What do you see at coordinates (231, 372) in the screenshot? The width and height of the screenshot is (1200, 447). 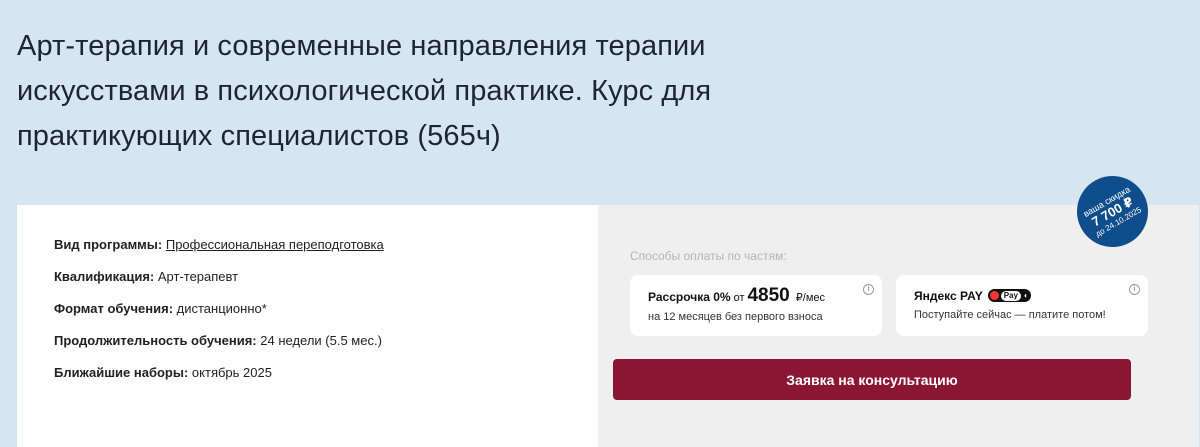 I see `info-value: октябрь 2025` at bounding box center [231, 372].